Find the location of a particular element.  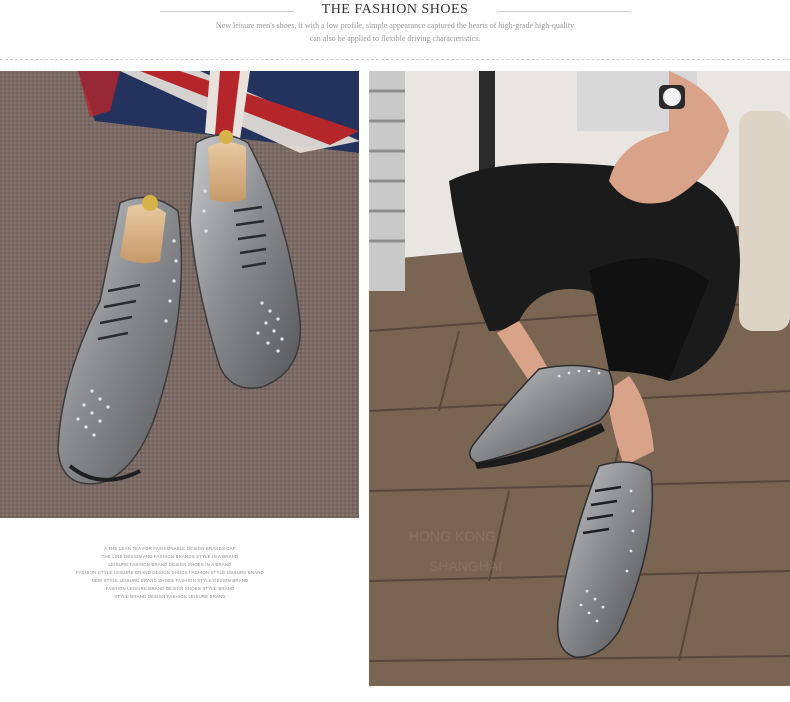

front-shoe is located at coordinates (120, 340).